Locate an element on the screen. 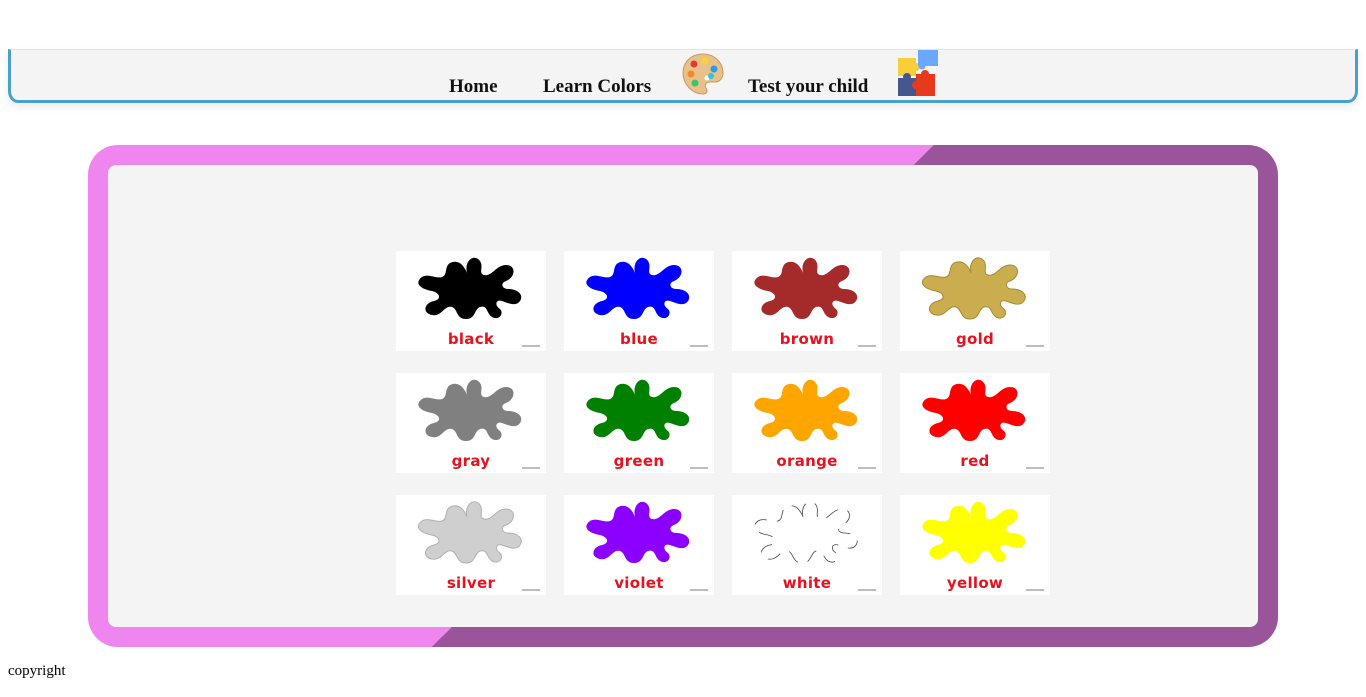 This screenshot has height=697, width=1366. color-card-red: red is located at coordinates (975, 423).